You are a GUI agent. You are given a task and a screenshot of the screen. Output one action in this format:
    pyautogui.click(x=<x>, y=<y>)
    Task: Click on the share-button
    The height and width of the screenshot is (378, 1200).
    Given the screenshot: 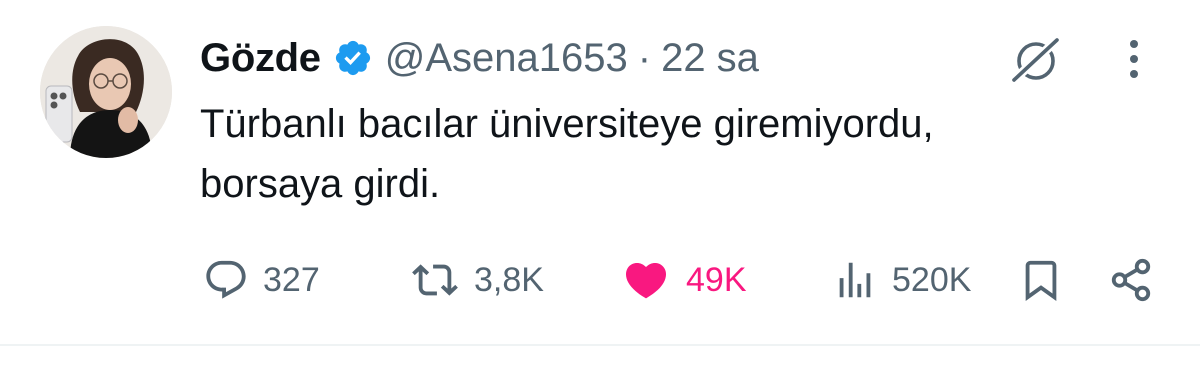 What is the action you would take?
    pyautogui.click(x=1131, y=280)
    